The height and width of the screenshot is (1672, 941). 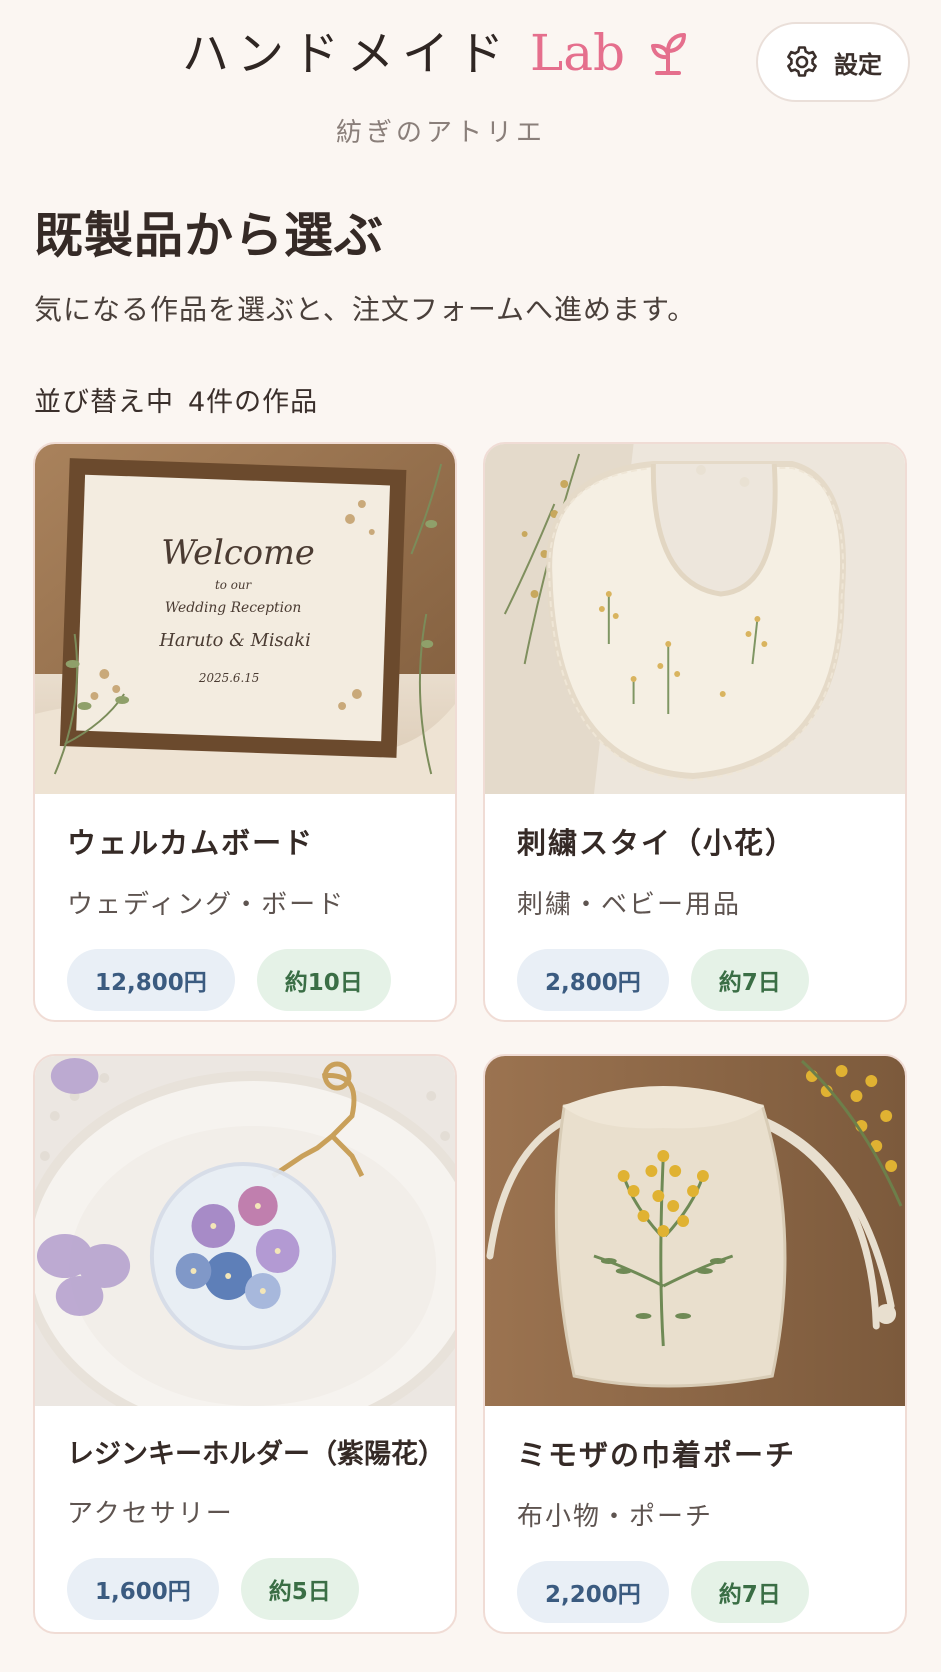 I want to click on price-badge: 2,200円, so click(x=593, y=1592).